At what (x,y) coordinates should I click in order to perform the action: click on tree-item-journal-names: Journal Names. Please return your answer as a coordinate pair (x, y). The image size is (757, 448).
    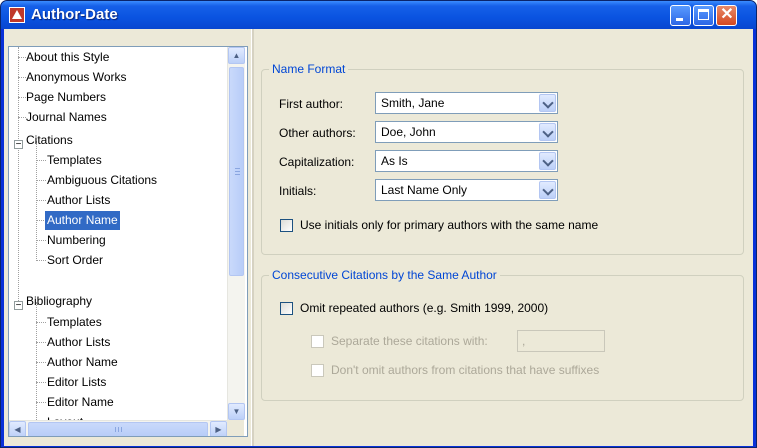
    Looking at the image, I should click on (66, 117).